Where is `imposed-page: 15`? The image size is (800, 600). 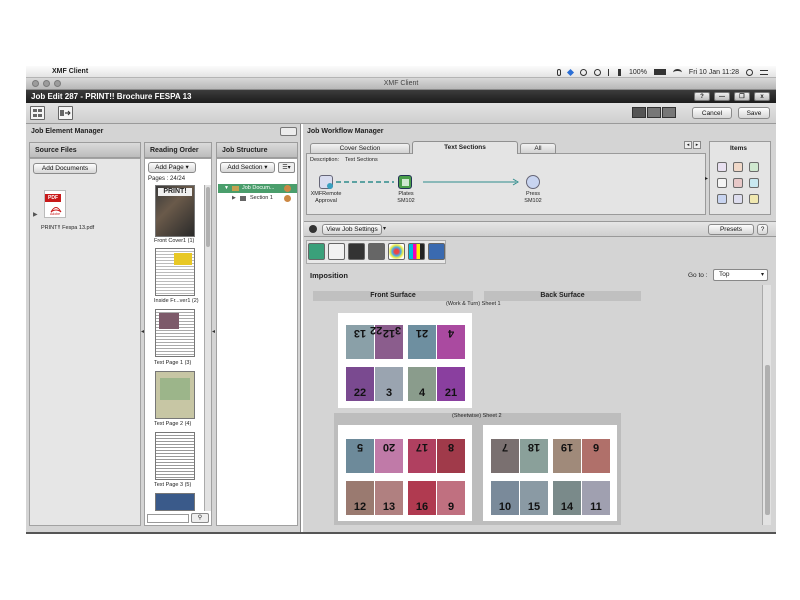
imposed-page: 15 is located at coordinates (534, 498).